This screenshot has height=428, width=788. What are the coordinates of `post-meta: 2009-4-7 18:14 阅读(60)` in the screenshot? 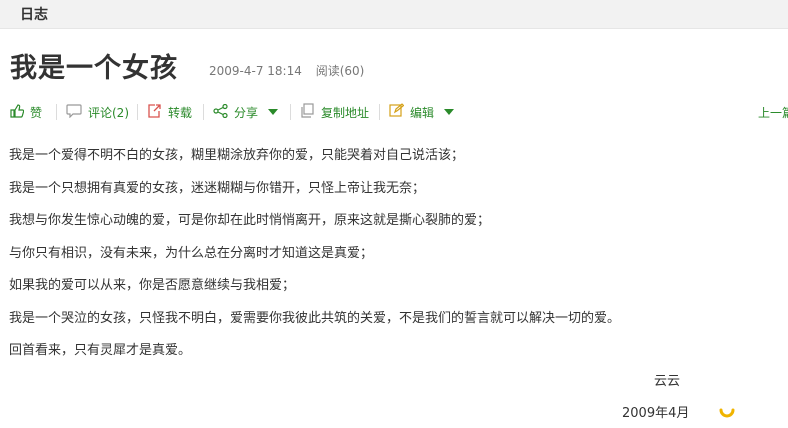 It's located at (291, 70).